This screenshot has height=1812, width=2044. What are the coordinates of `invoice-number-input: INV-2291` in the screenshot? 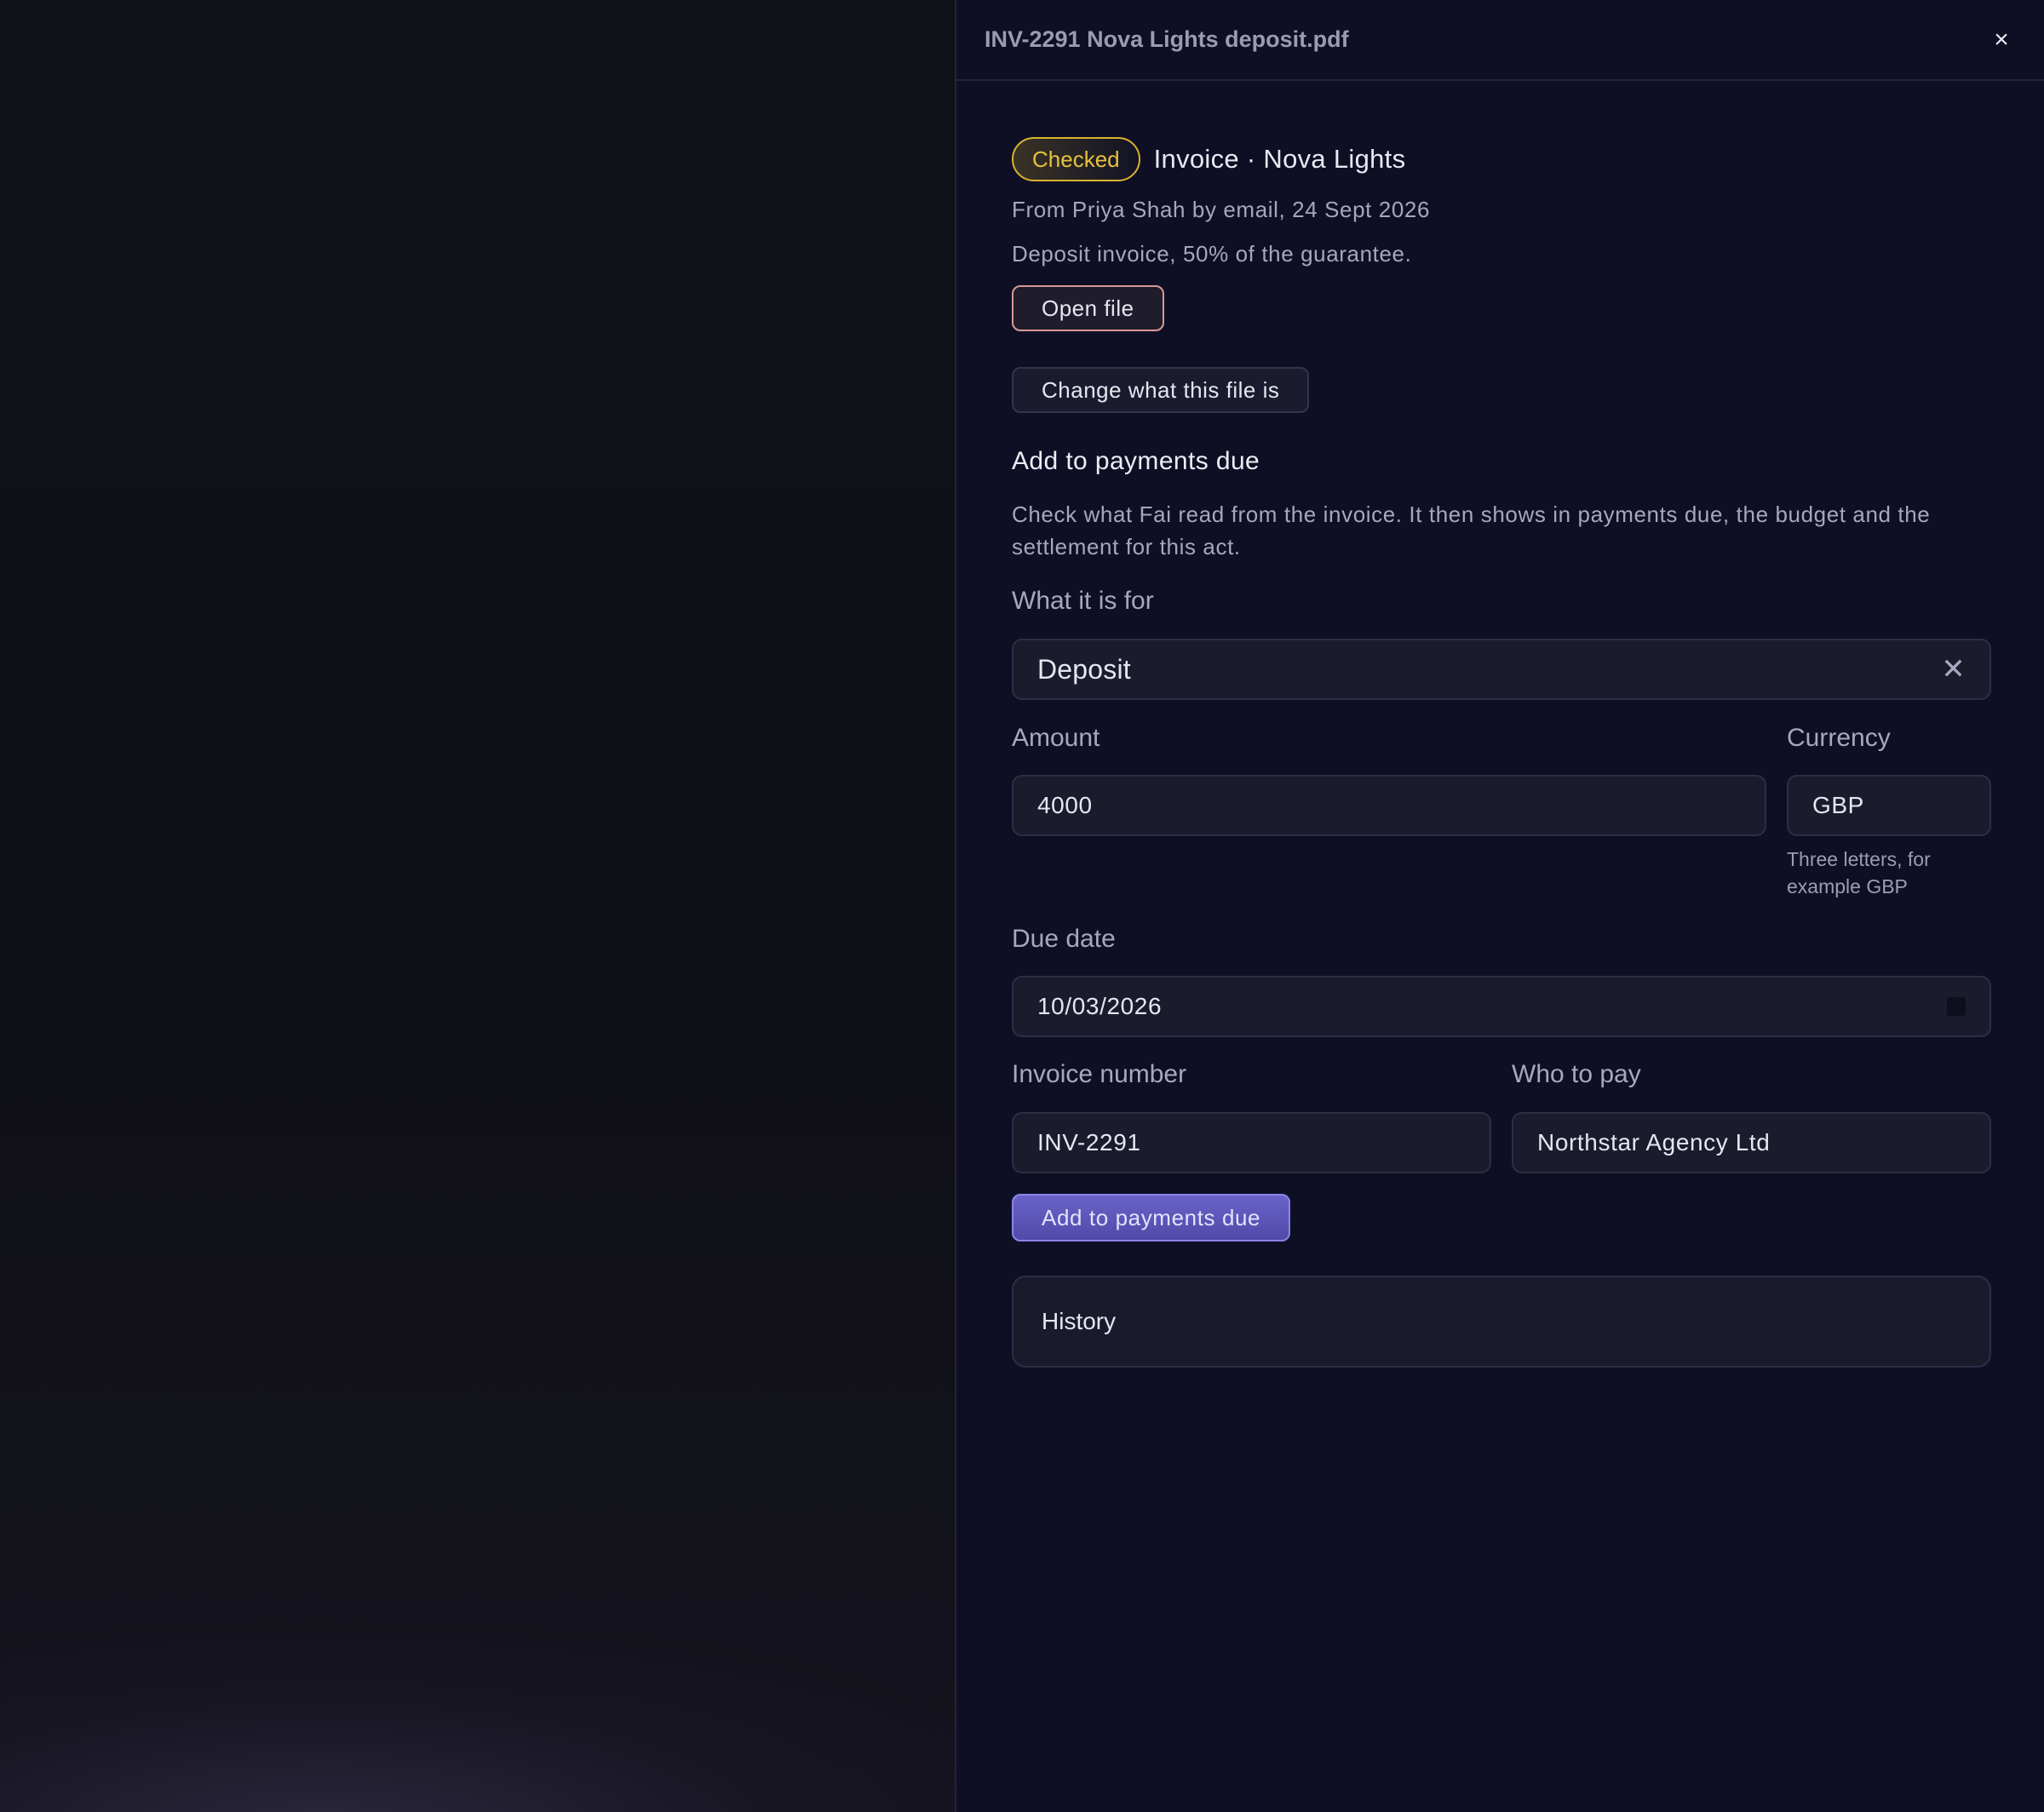 It's located at (1251, 1142).